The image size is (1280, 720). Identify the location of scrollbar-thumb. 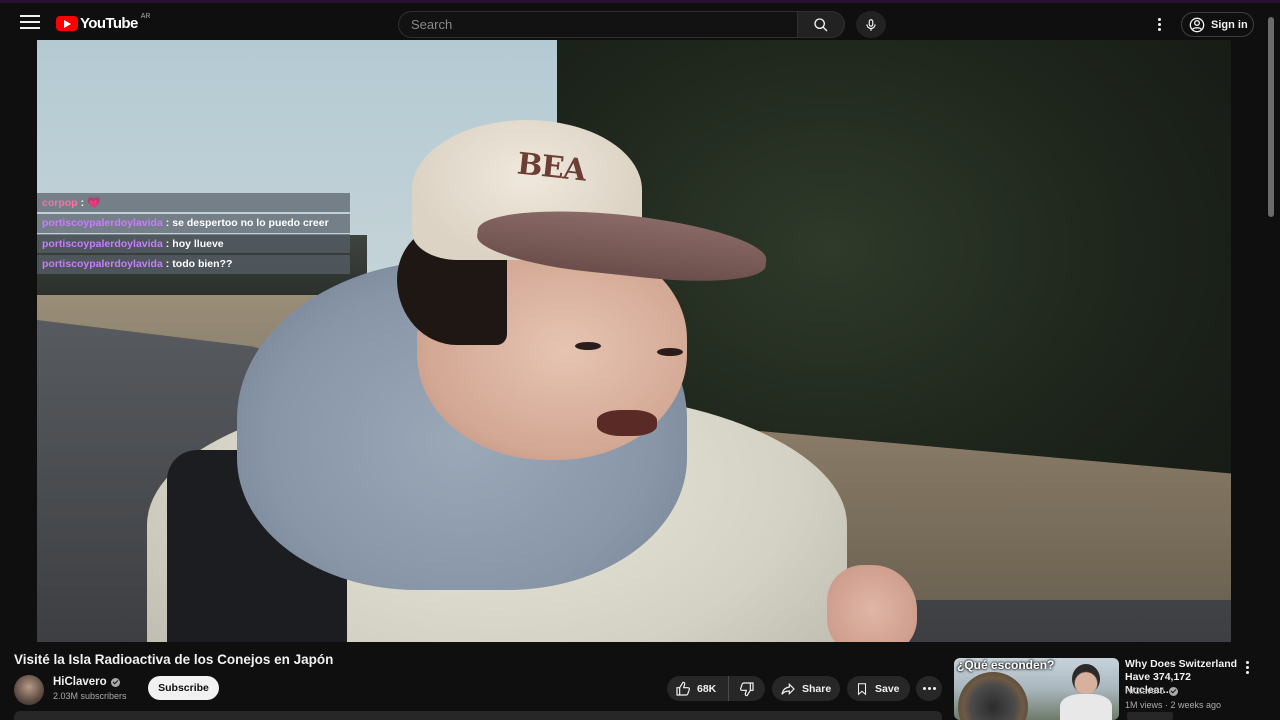
(1271, 117).